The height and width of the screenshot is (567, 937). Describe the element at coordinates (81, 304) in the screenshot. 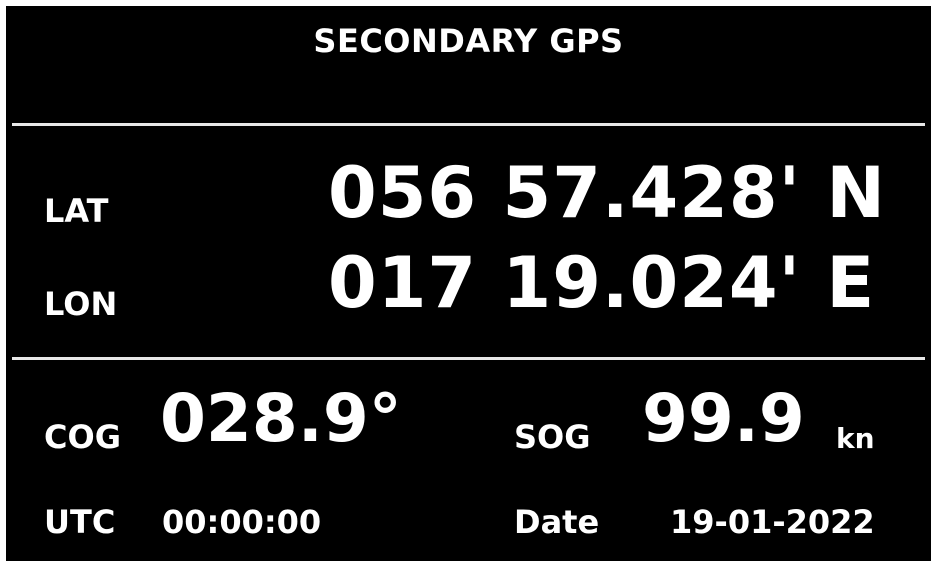

I see `lon-label: LON` at that location.